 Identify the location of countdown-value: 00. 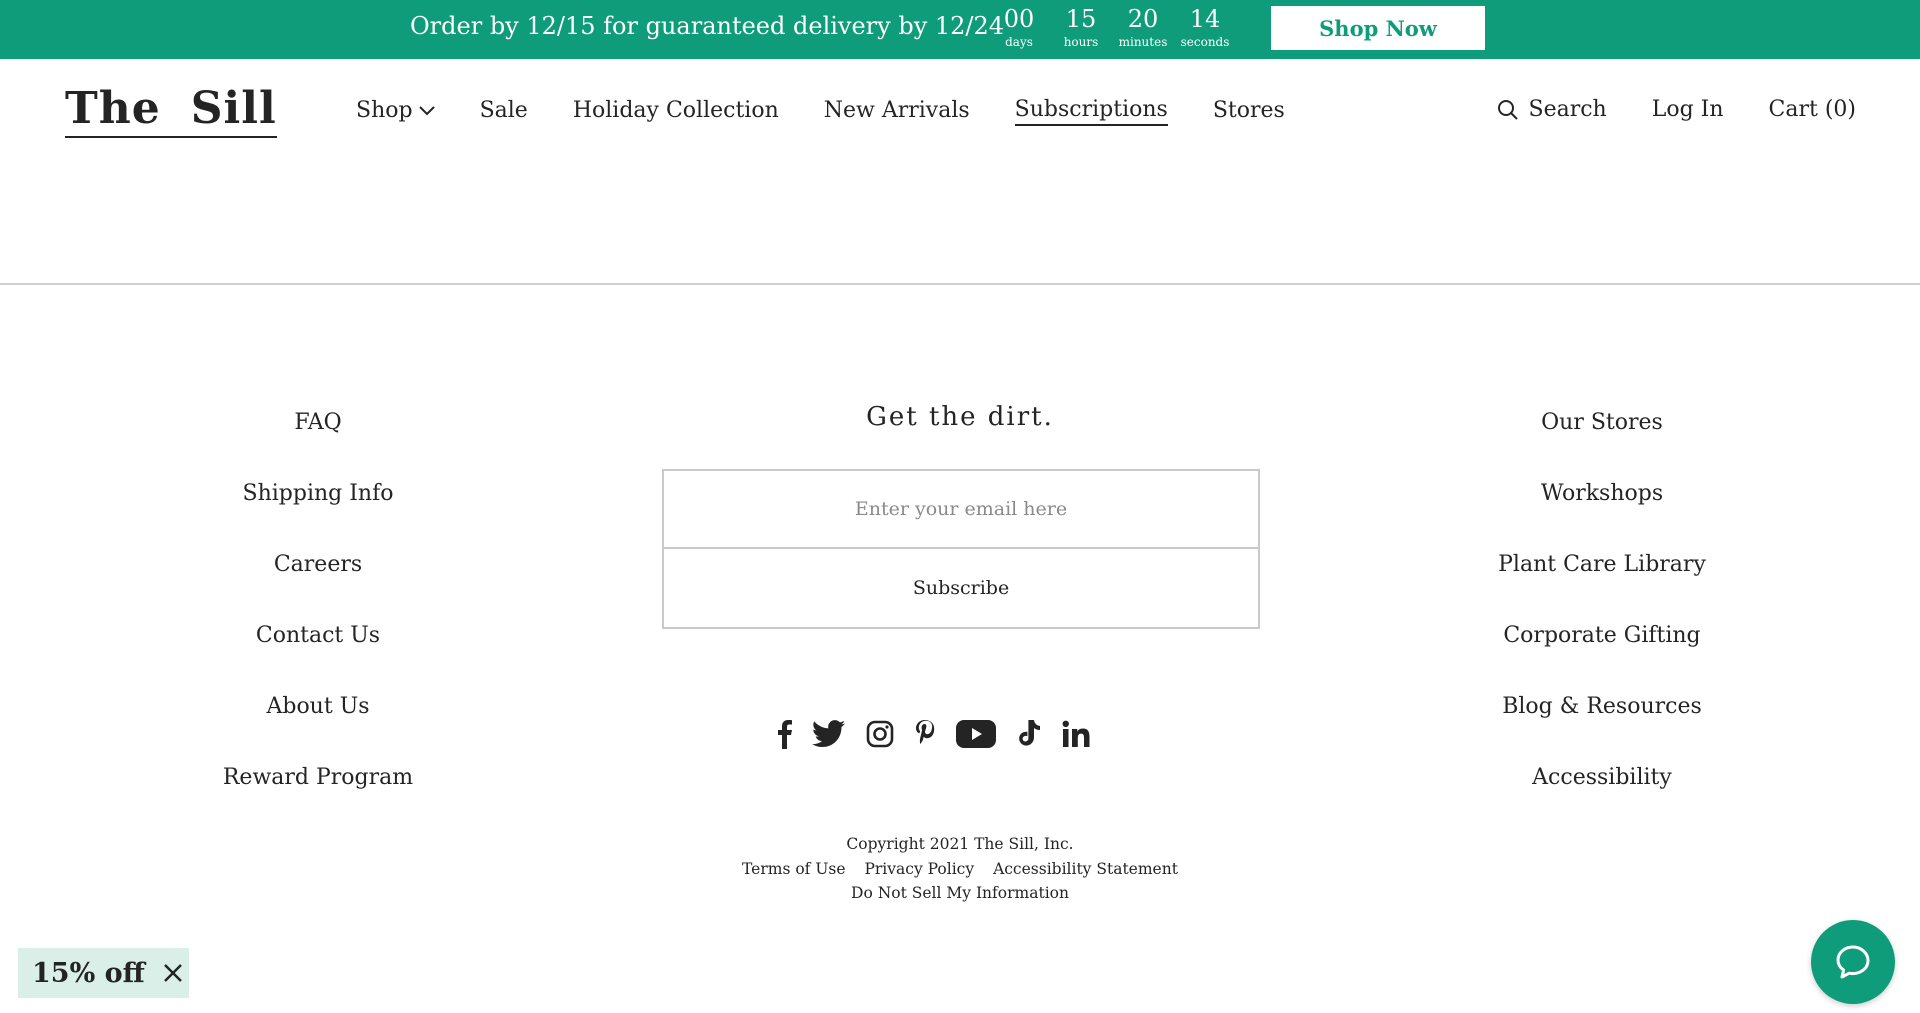
(1019, 19).